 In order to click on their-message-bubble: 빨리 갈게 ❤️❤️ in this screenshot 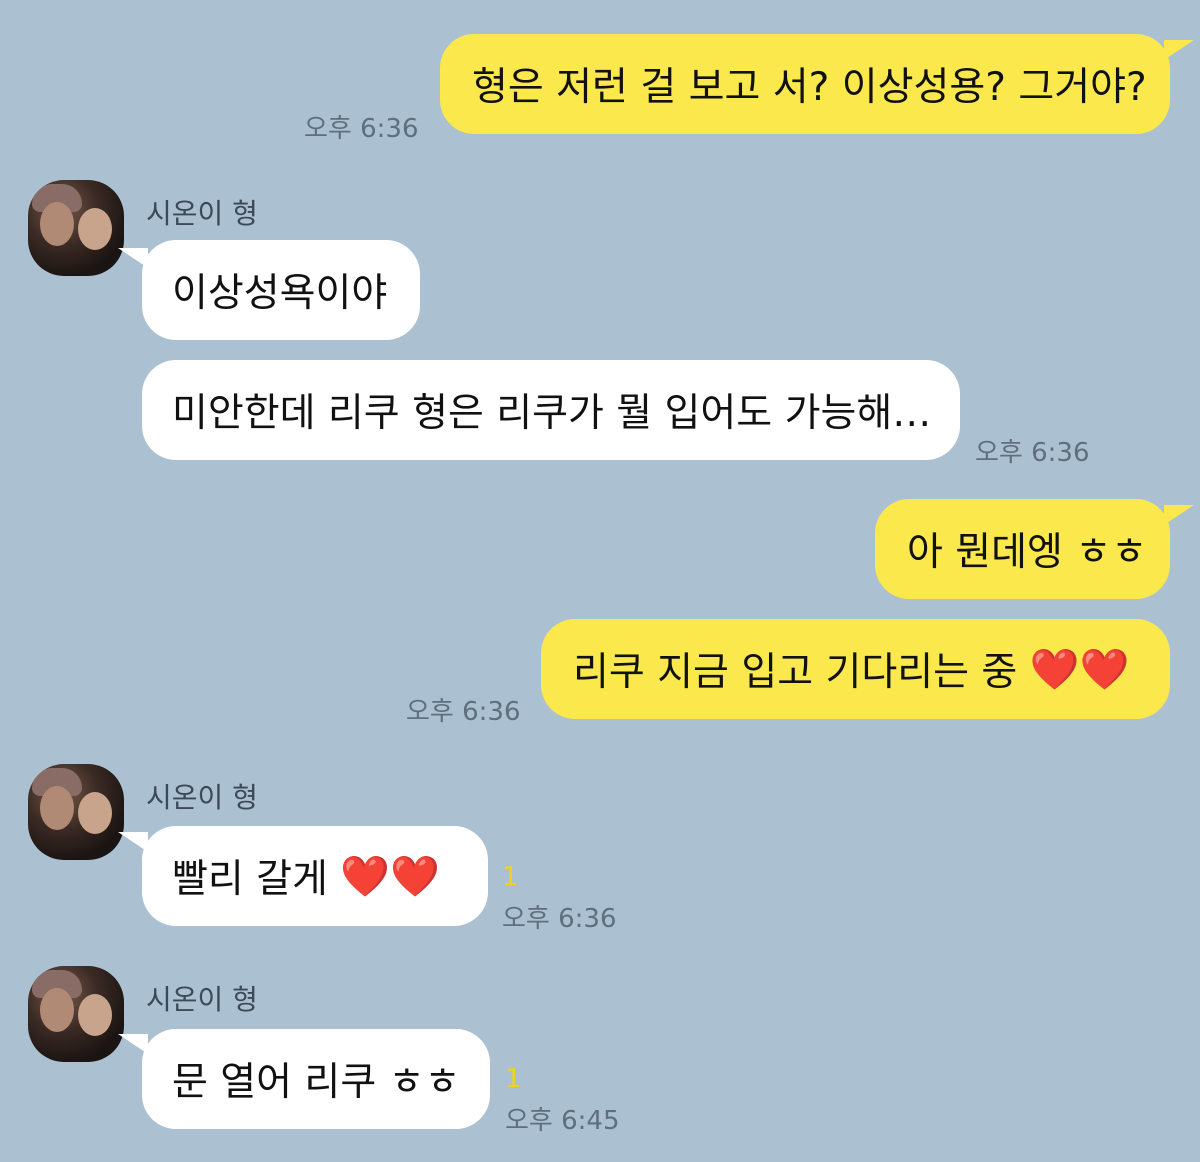, I will do `click(315, 876)`.